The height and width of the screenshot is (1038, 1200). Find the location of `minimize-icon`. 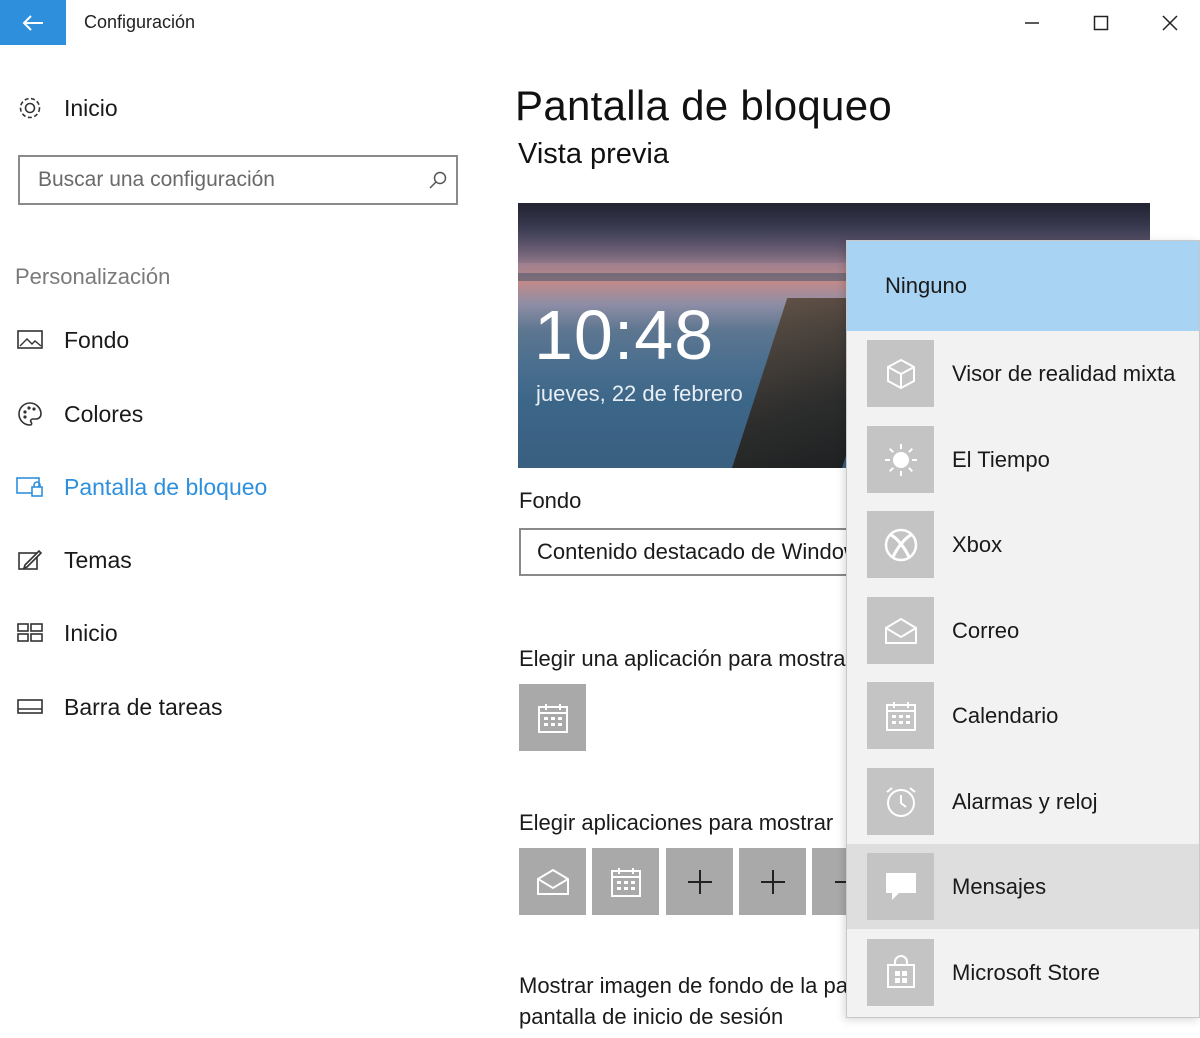

minimize-icon is located at coordinates (1032, 22).